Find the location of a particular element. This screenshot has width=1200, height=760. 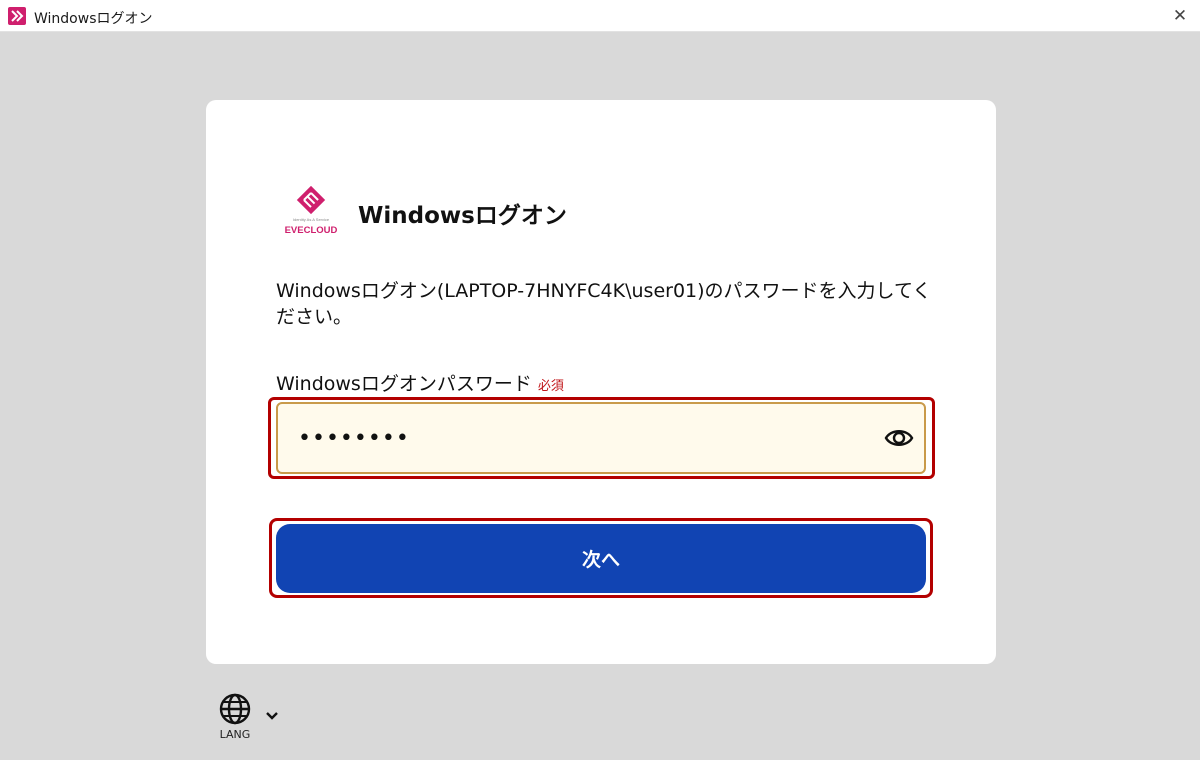

close-icon: ✕ is located at coordinates (1180, 16).